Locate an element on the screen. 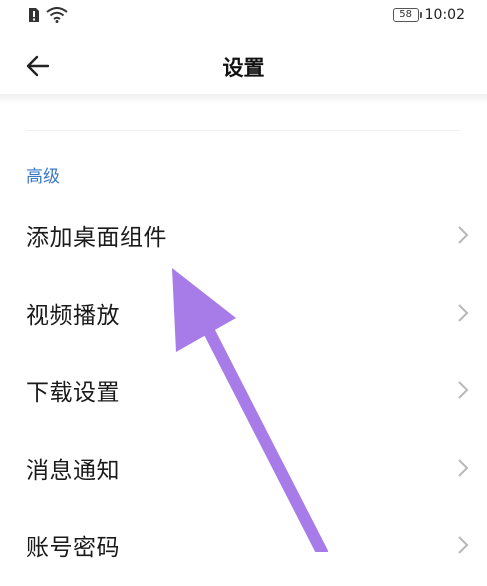 Image resolution: width=487 pixels, height=586 pixels. list-item-video-playback: 视频播放 is located at coordinates (243, 315).